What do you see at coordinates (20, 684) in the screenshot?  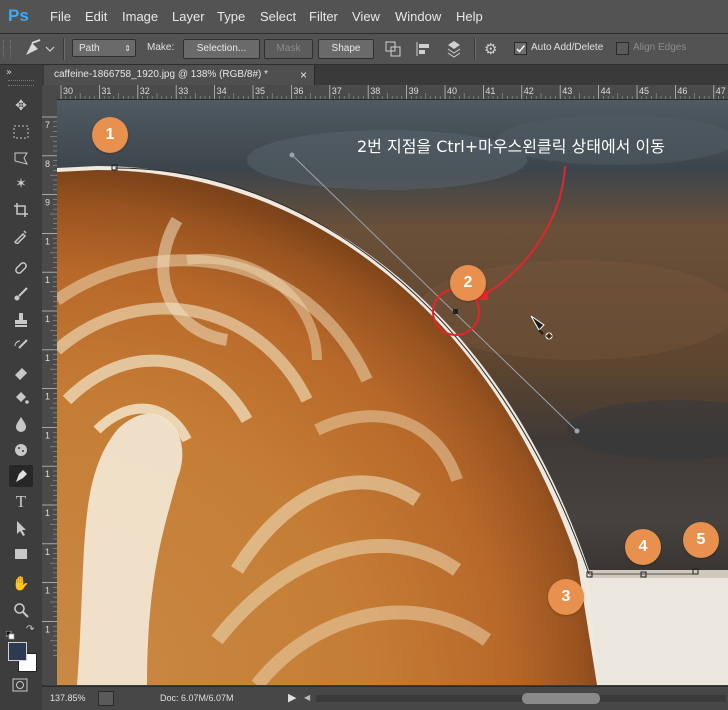 I see `quick-mask-icon` at bounding box center [20, 684].